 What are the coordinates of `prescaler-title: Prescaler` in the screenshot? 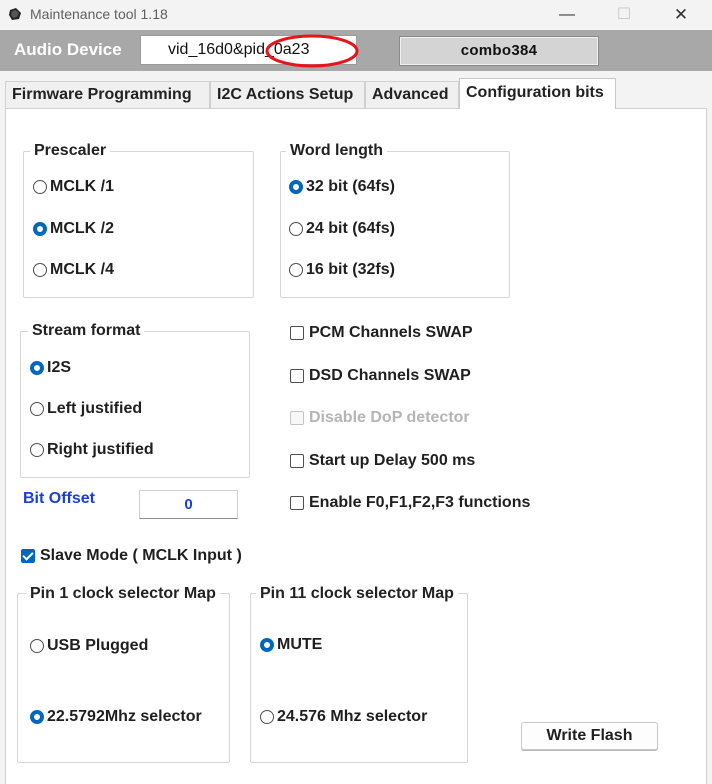 It's located at (70, 151).